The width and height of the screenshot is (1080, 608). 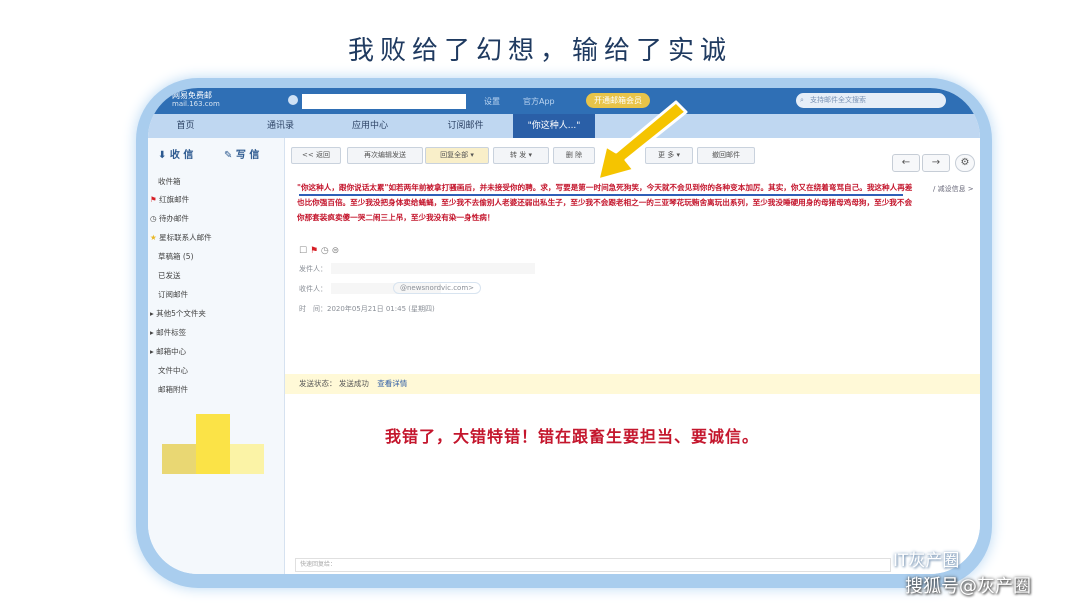 I want to click on folder-attachments: 邮箱附件, so click(x=173, y=389).